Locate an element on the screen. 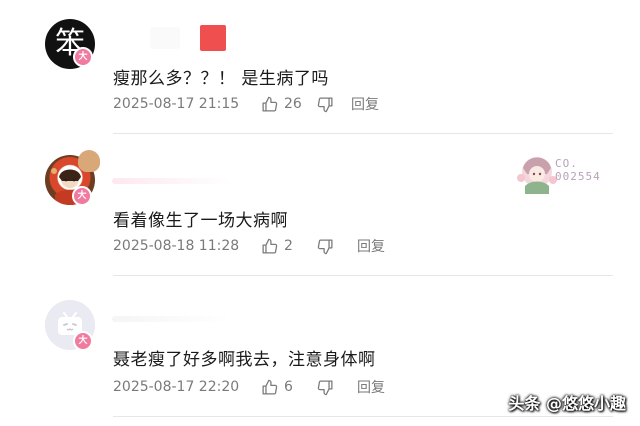 This screenshot has width=640, height=426. timestamp: 2025-08-18 11:28 is located at coordinates (176, 246).